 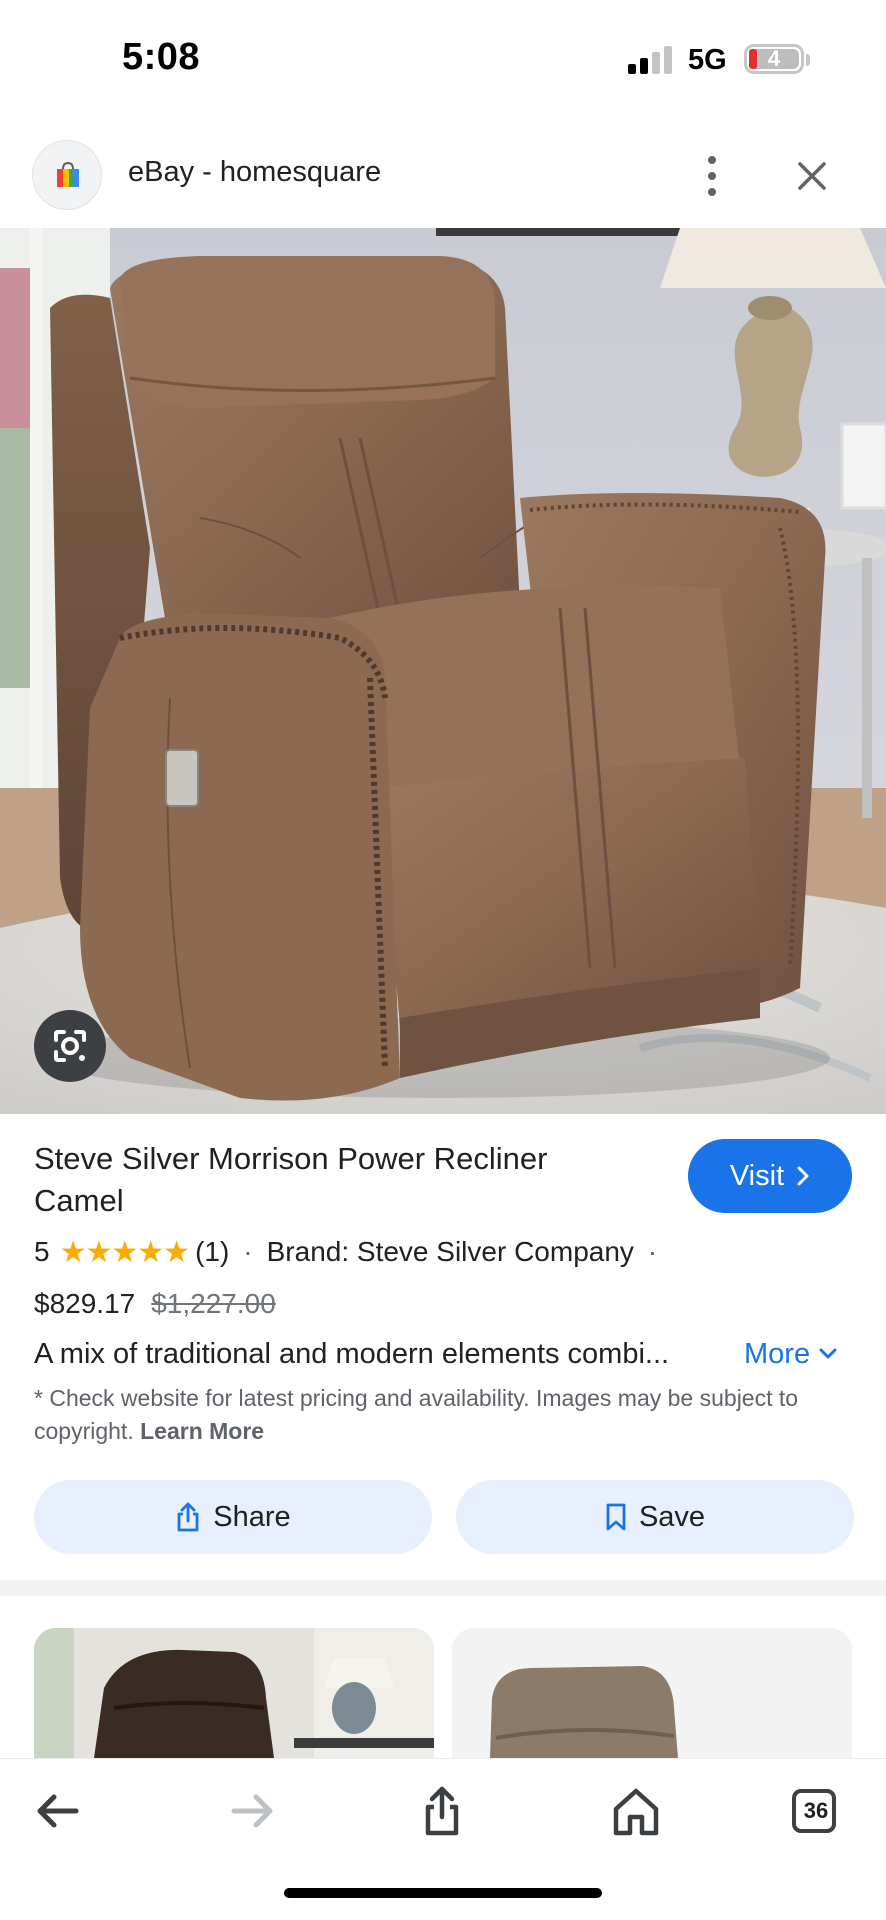 What do you see at coordinates (252, 1811) in the screenshot?
I see `forward-arrow-icon` at bounding box center [252, 1811].